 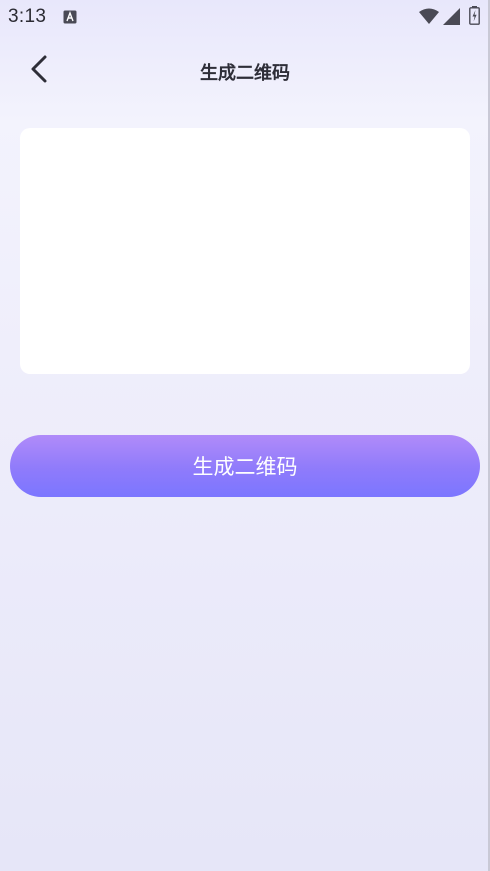 What do you see at coordinates (245, 73) in the screenshot?
I see `page-title: 生成二维码` at bounding box center [245, 73].